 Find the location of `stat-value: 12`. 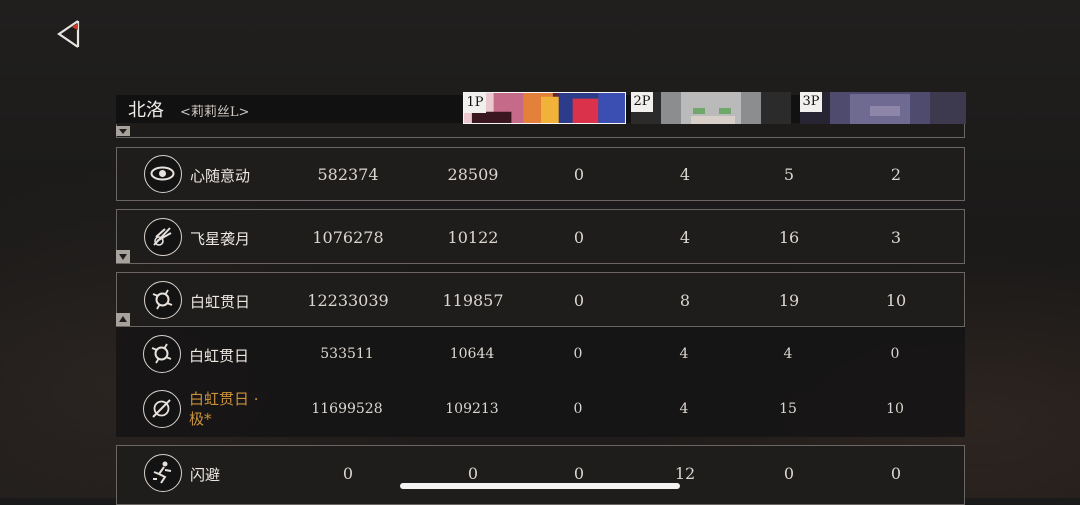

stat-value: 12 is located at coordinates (685, 473).